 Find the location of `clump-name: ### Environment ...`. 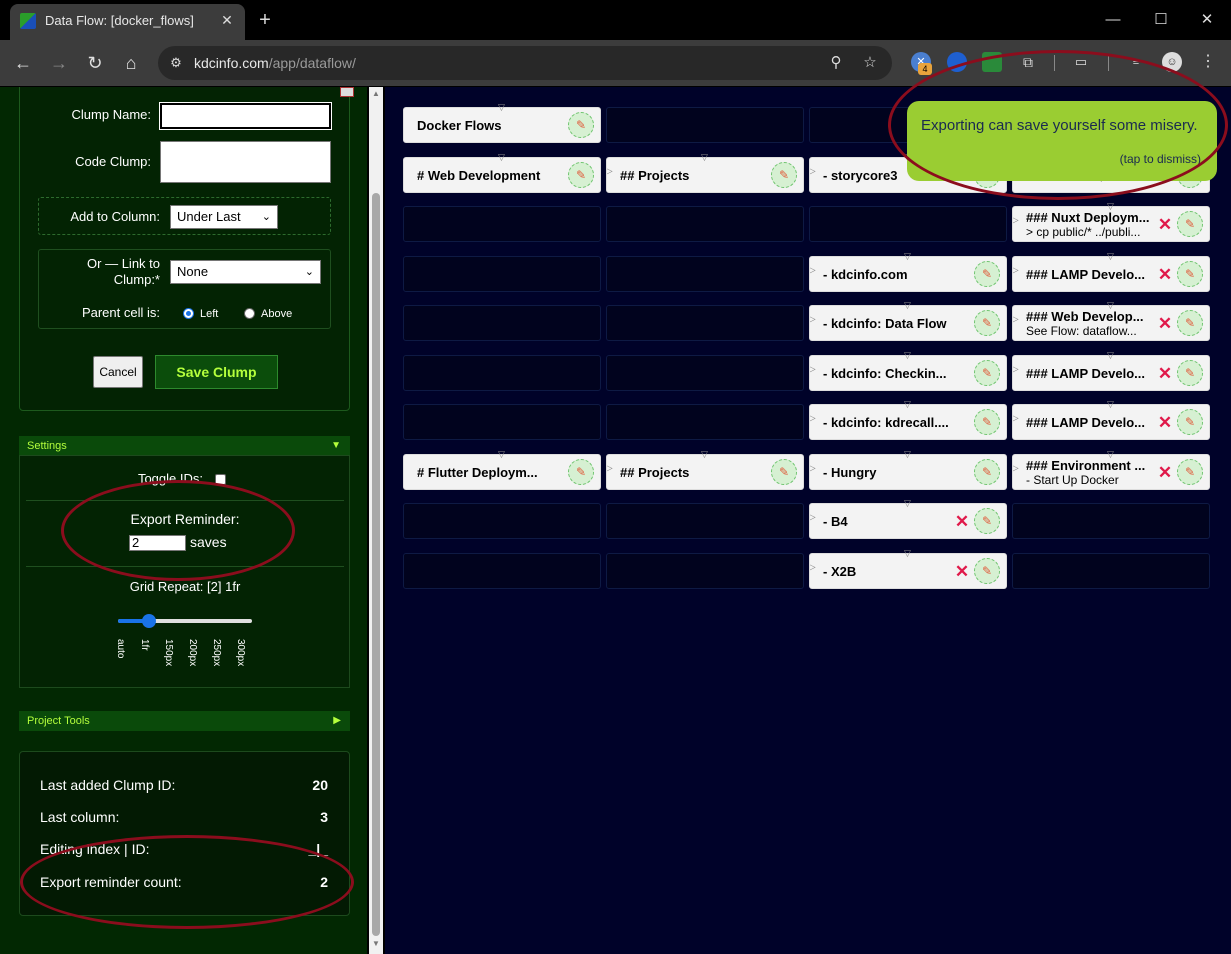

clump-name: ### Environment ... is located at coordinates (1086, 465).